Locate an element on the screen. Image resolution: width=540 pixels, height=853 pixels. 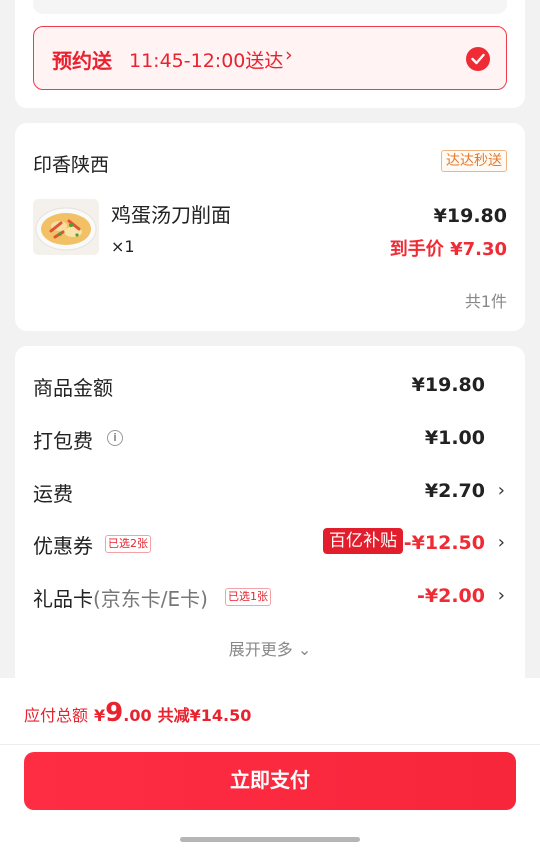
gift-card-value: -¥2.00 is located at coordinates (451, 596).